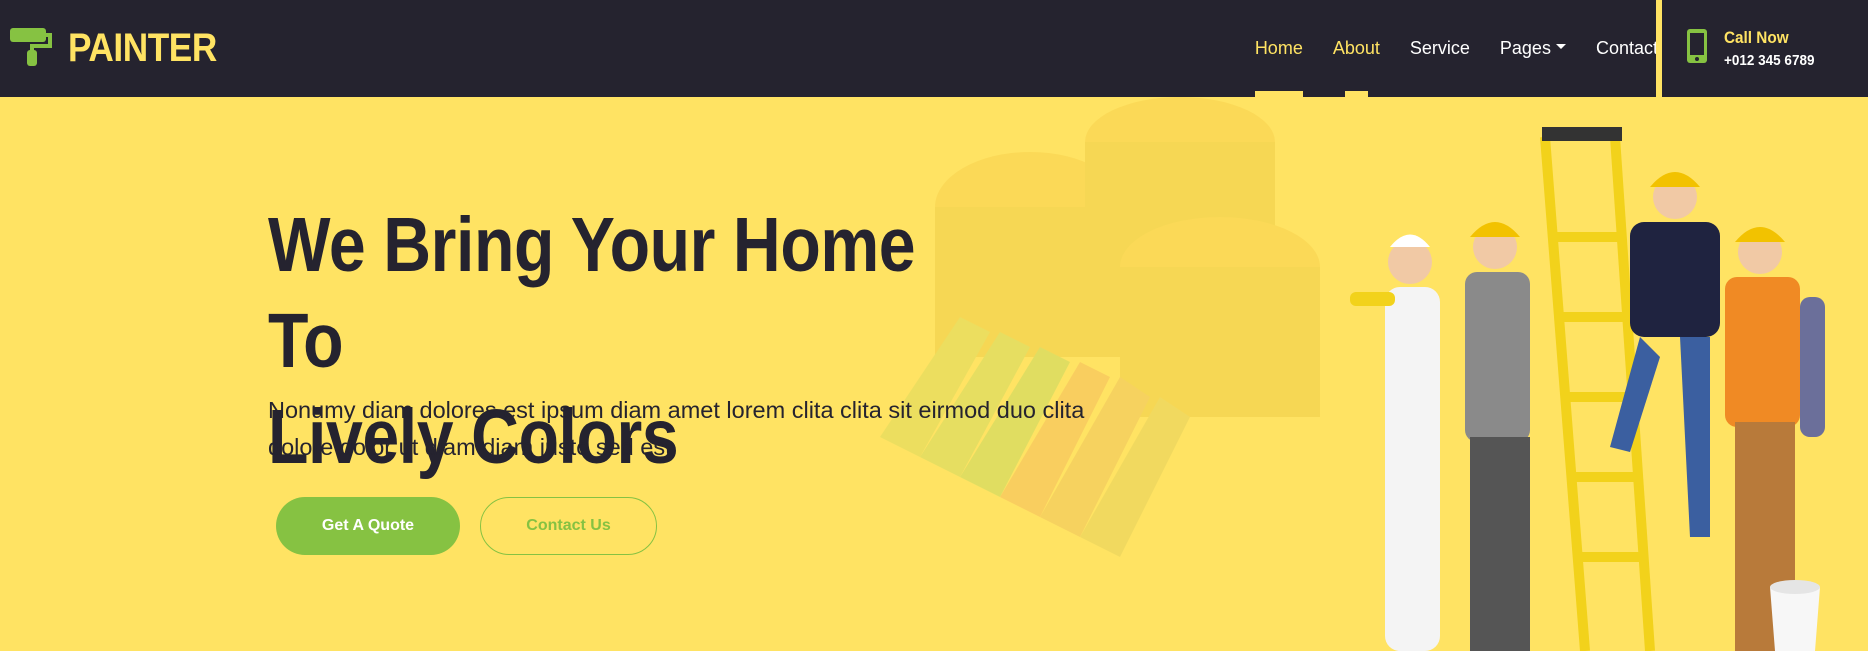 Image resolution: width=1868 pixels, height=651 pixels. I want to click on call-title: Call Now, so click(1756, 37).